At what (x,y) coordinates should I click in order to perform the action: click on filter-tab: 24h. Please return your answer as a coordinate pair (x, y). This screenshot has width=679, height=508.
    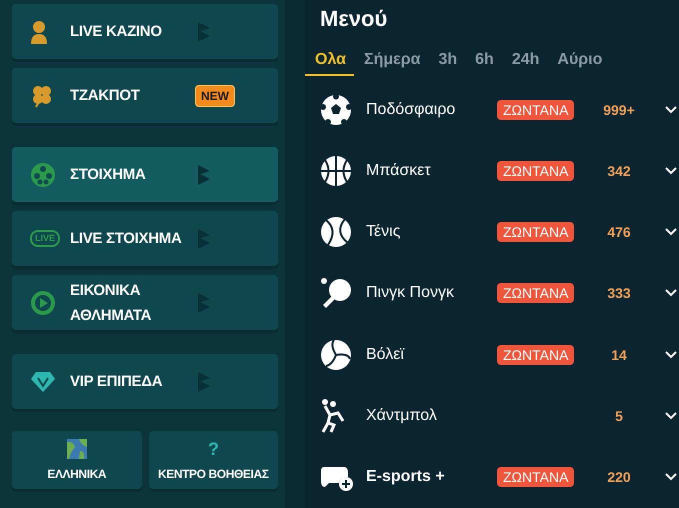
    Looking at the image, I should click on (525, 63).